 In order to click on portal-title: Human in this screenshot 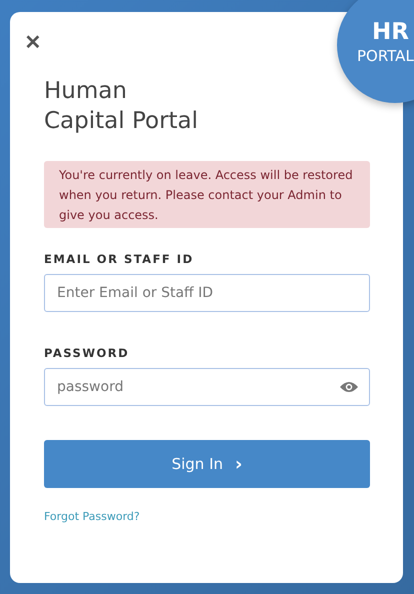, I will do `click(85, 91)`.